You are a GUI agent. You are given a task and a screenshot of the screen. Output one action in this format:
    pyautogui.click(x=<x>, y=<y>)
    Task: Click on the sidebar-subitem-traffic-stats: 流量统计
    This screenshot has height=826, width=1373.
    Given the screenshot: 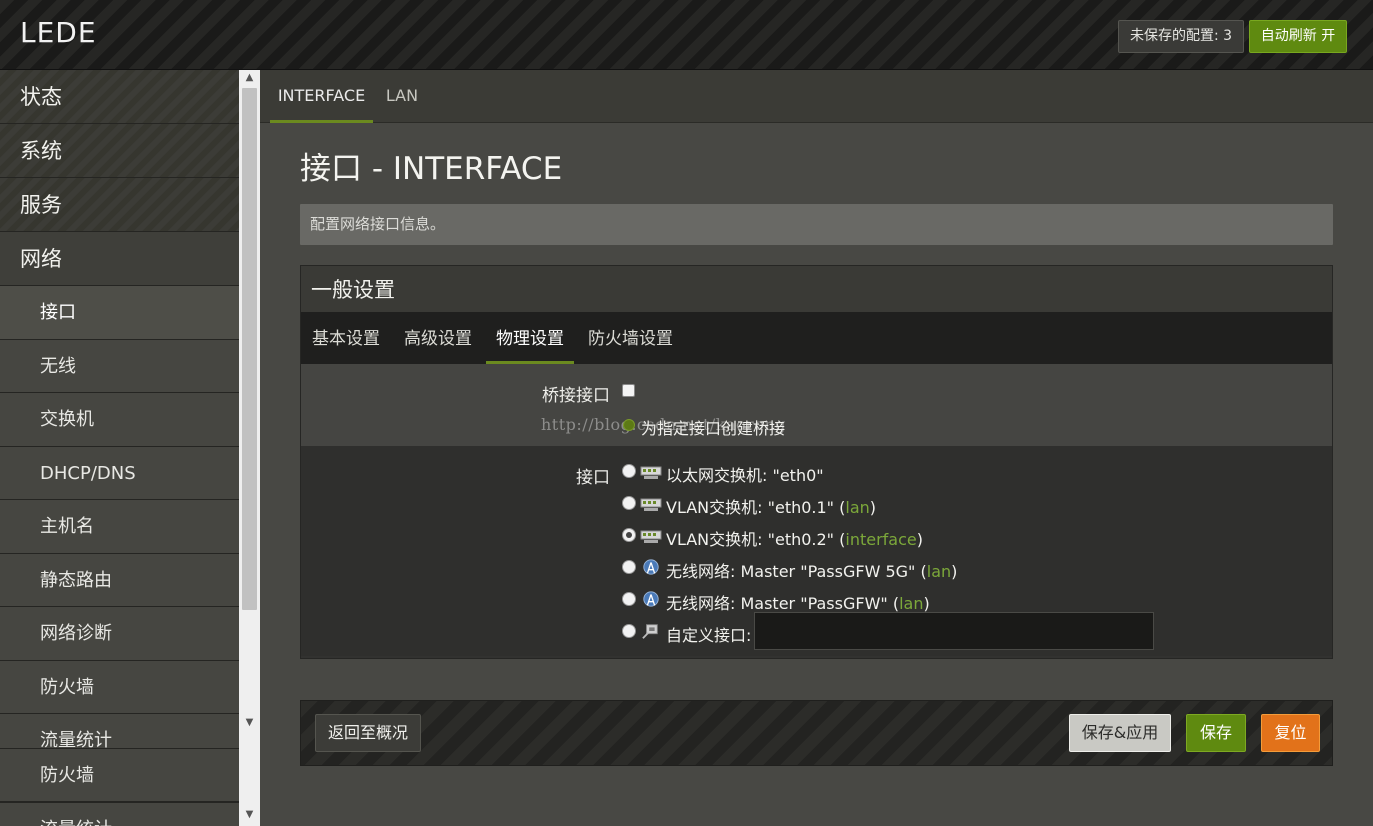 What is the action you would take?
    pyautogui.click(x=119, y=731)
    